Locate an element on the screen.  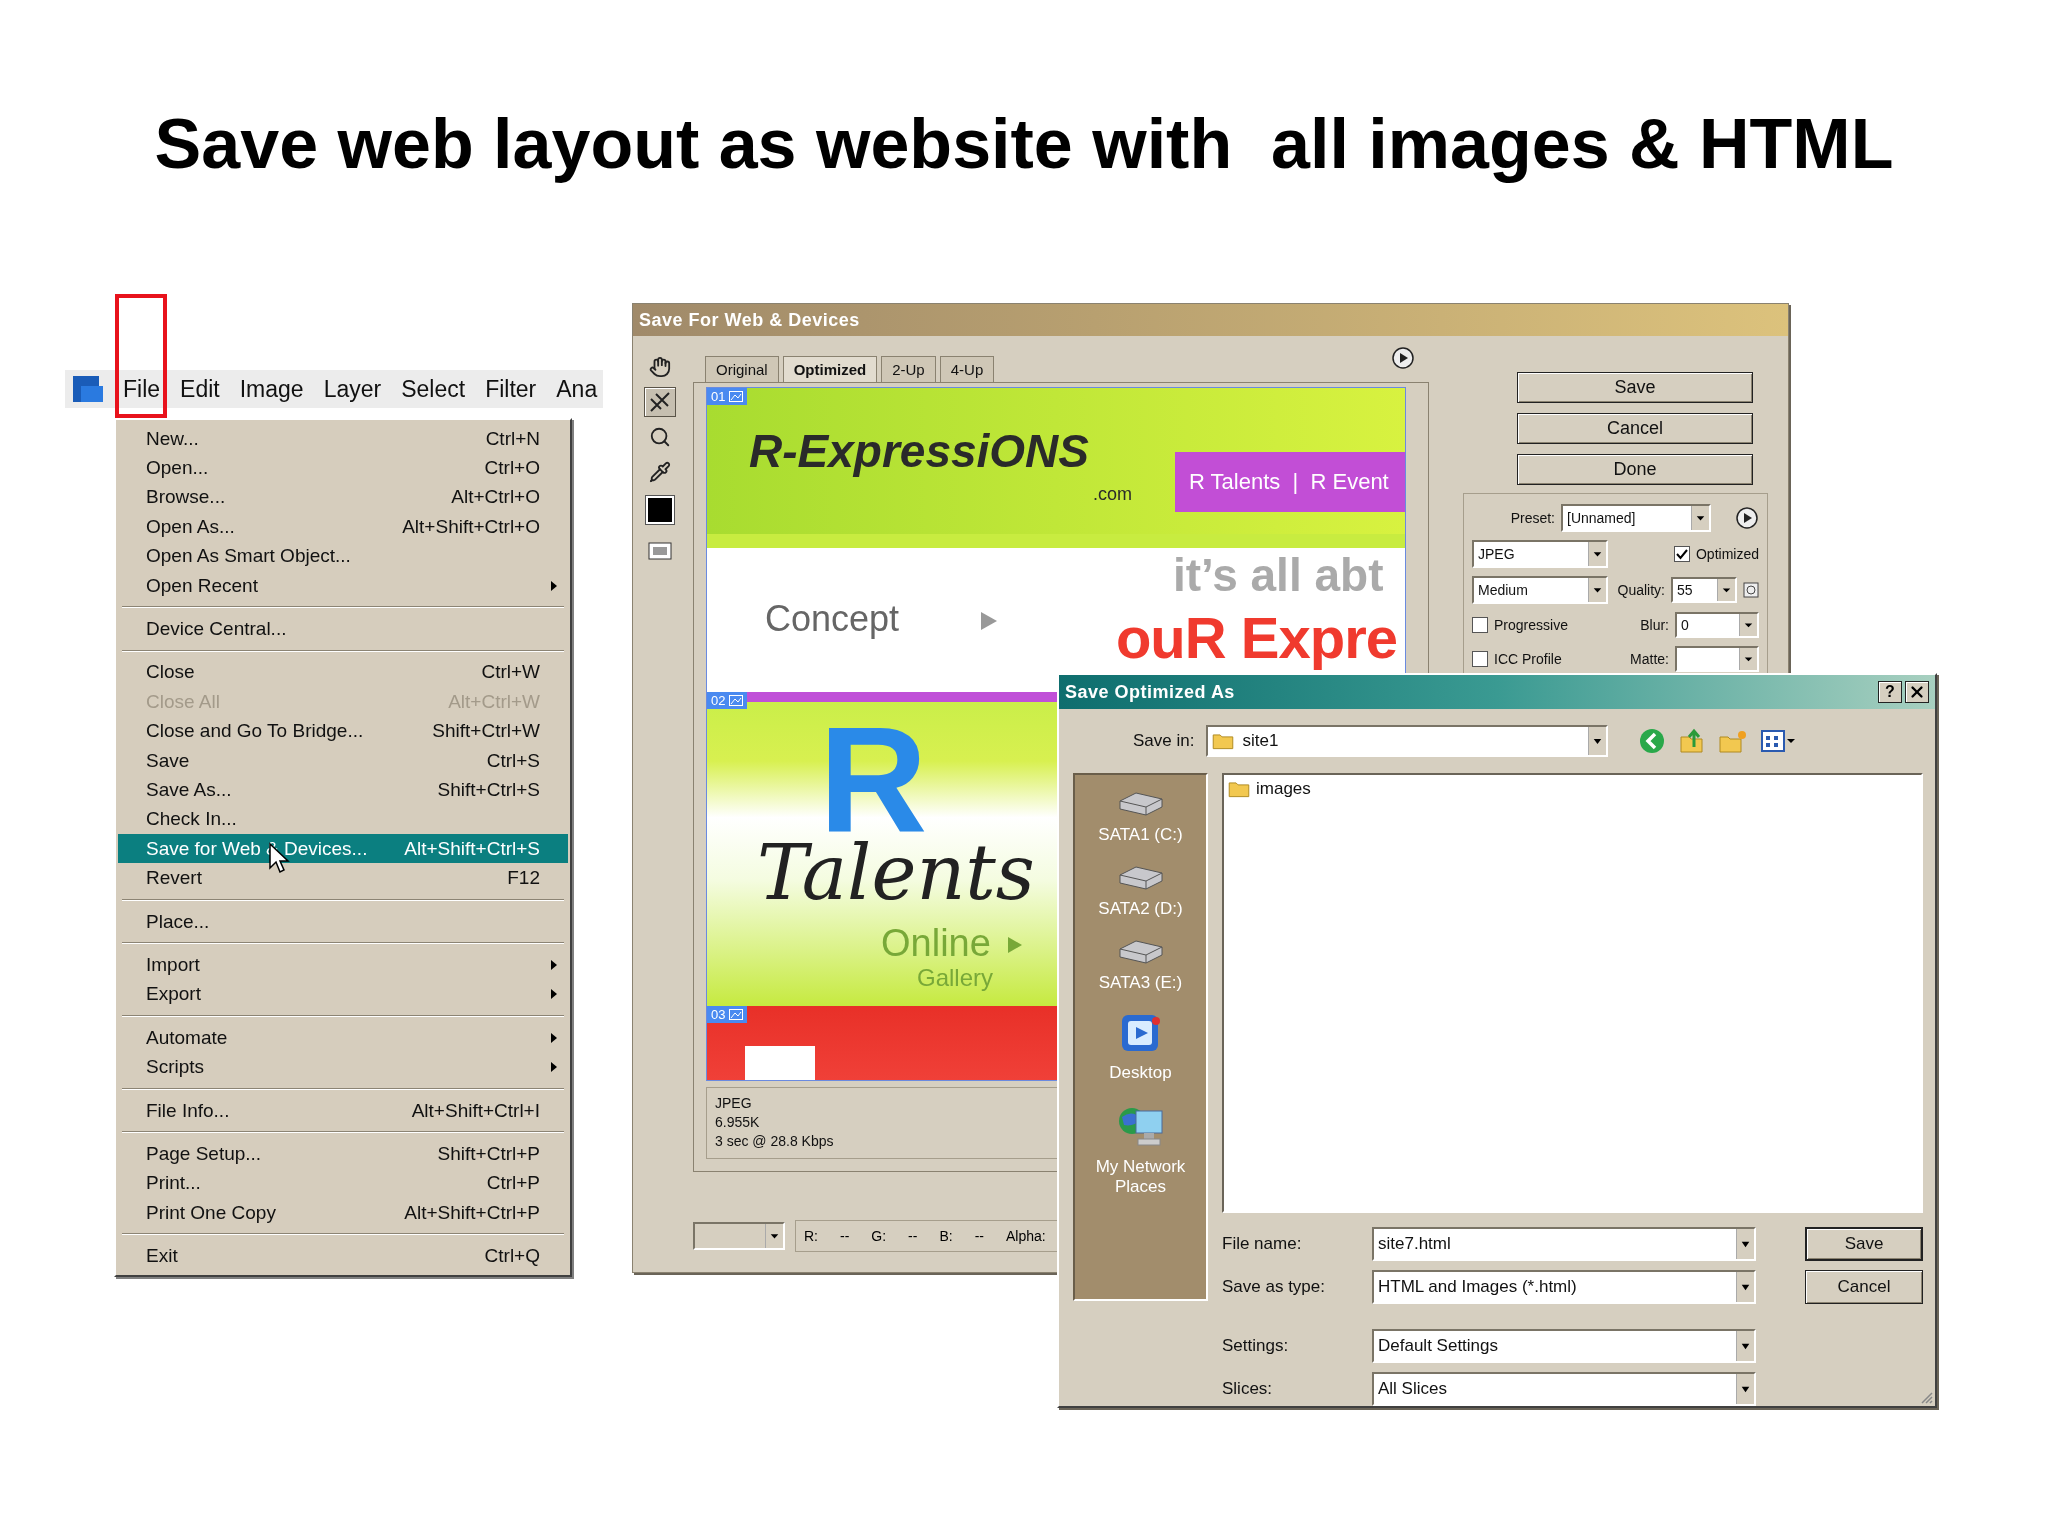
menu-item: Exit Ctrl+Q is located at coordinates (343, 1256).